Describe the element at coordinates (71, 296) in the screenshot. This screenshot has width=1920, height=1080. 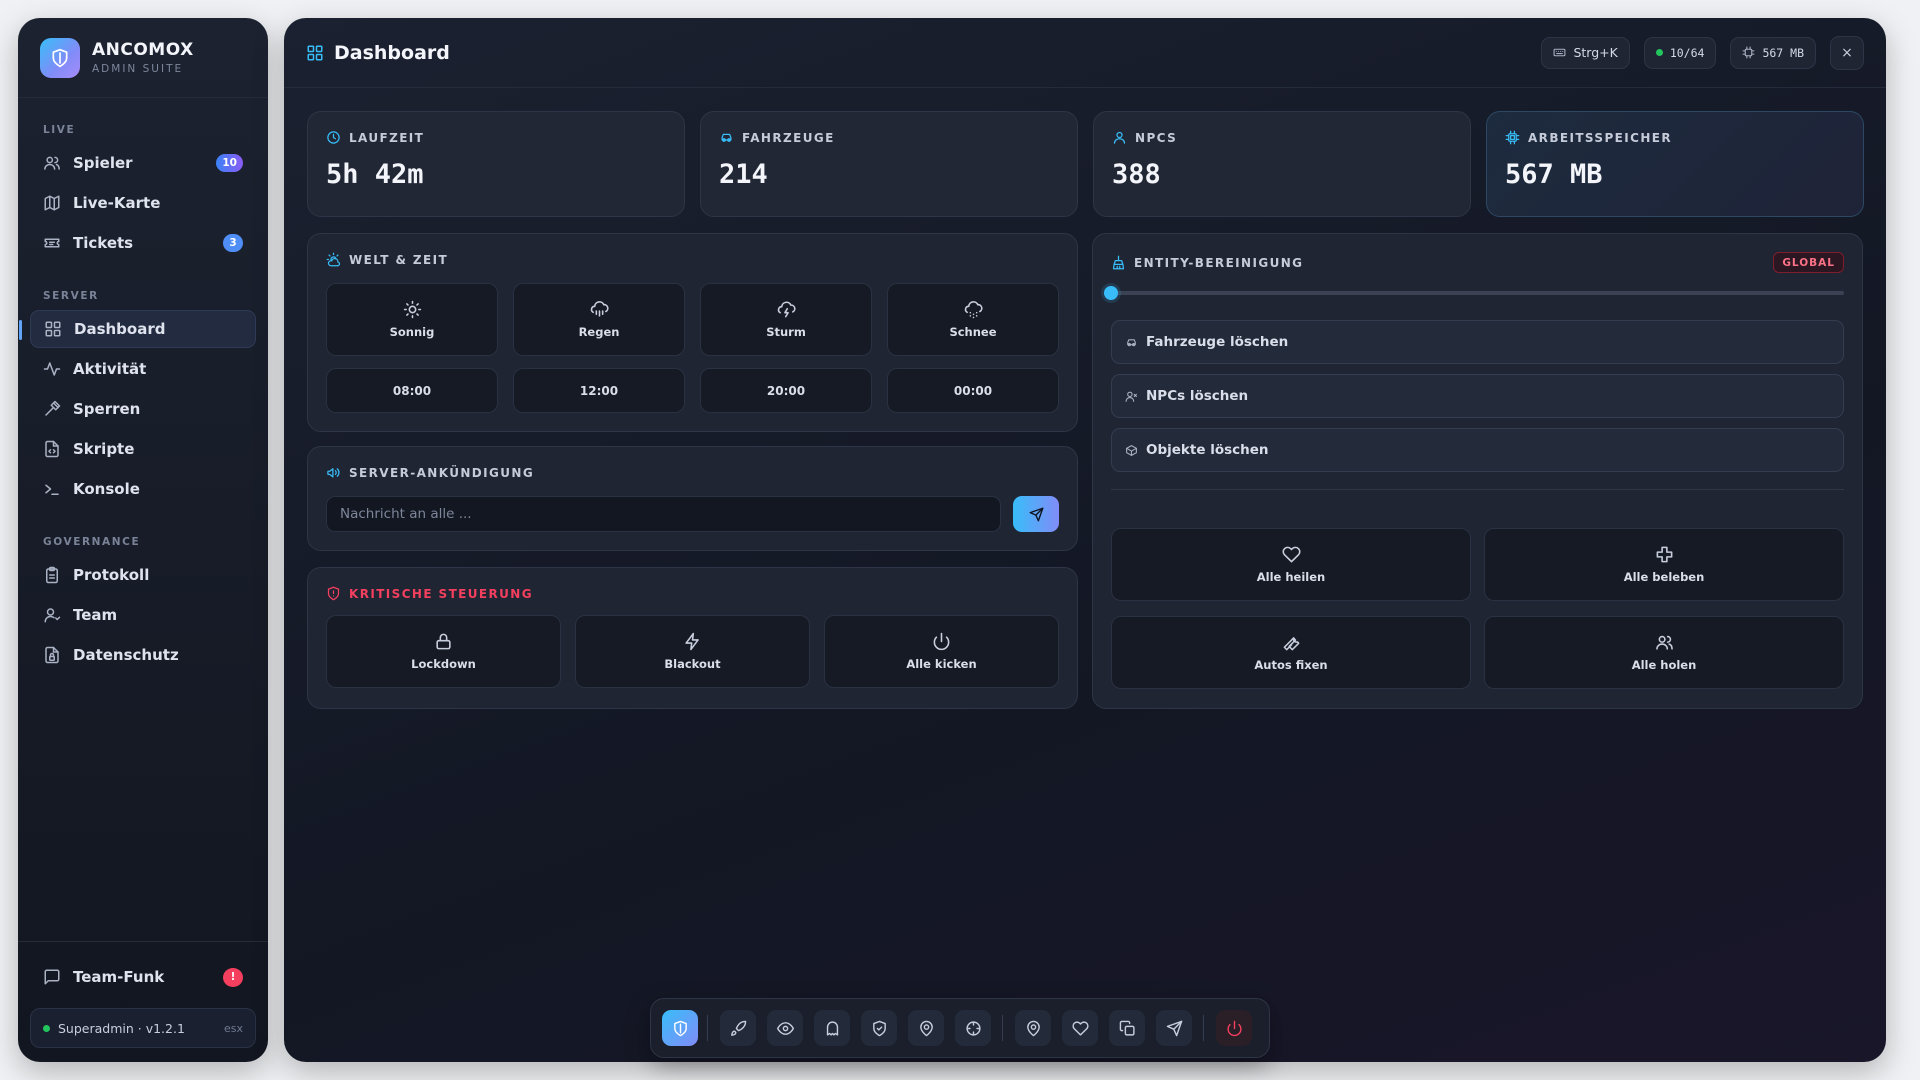
I see `section-server: SERVER` at that location.